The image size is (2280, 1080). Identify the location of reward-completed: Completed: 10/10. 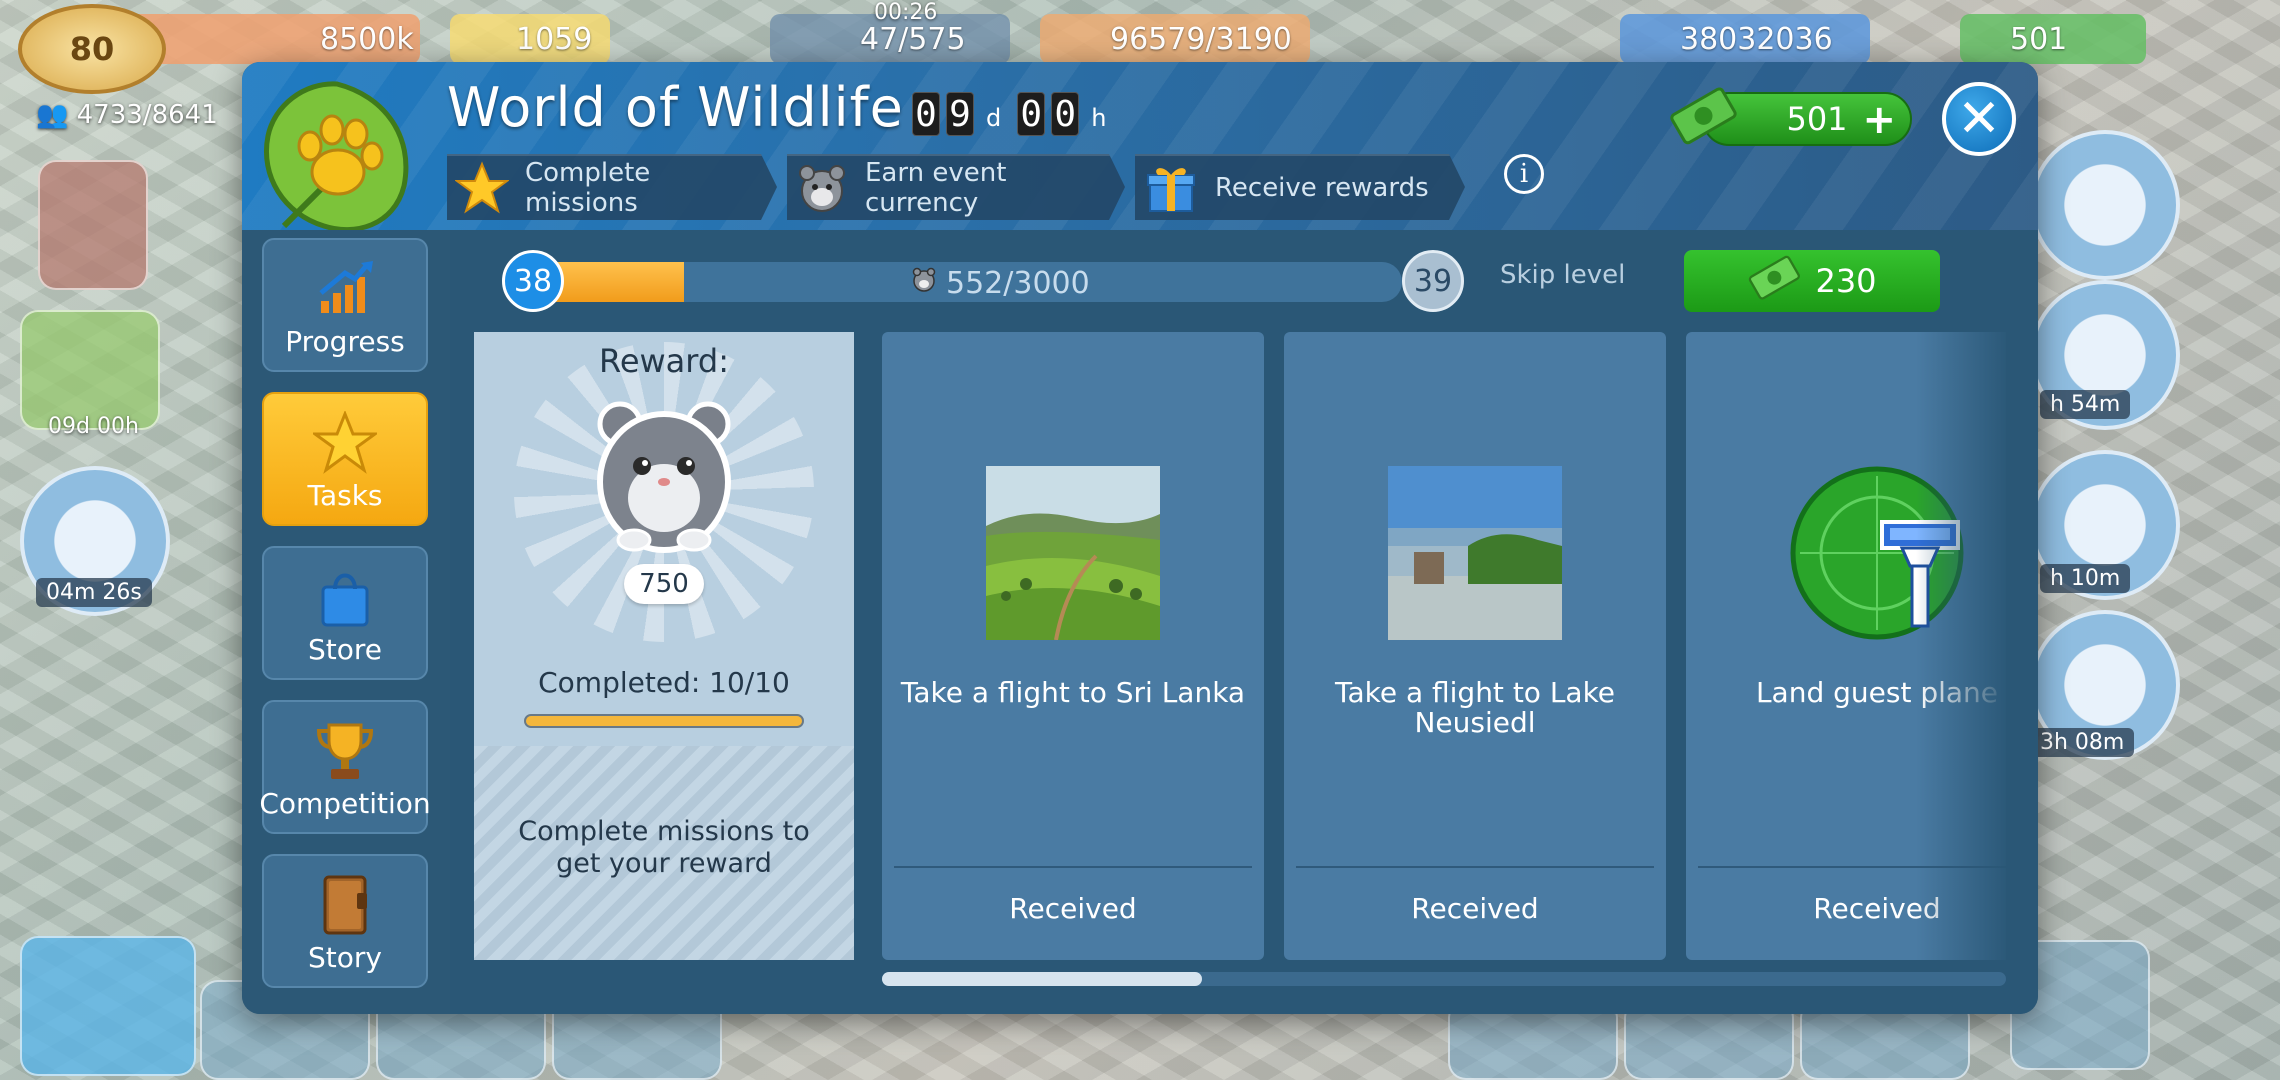
(664, 682).